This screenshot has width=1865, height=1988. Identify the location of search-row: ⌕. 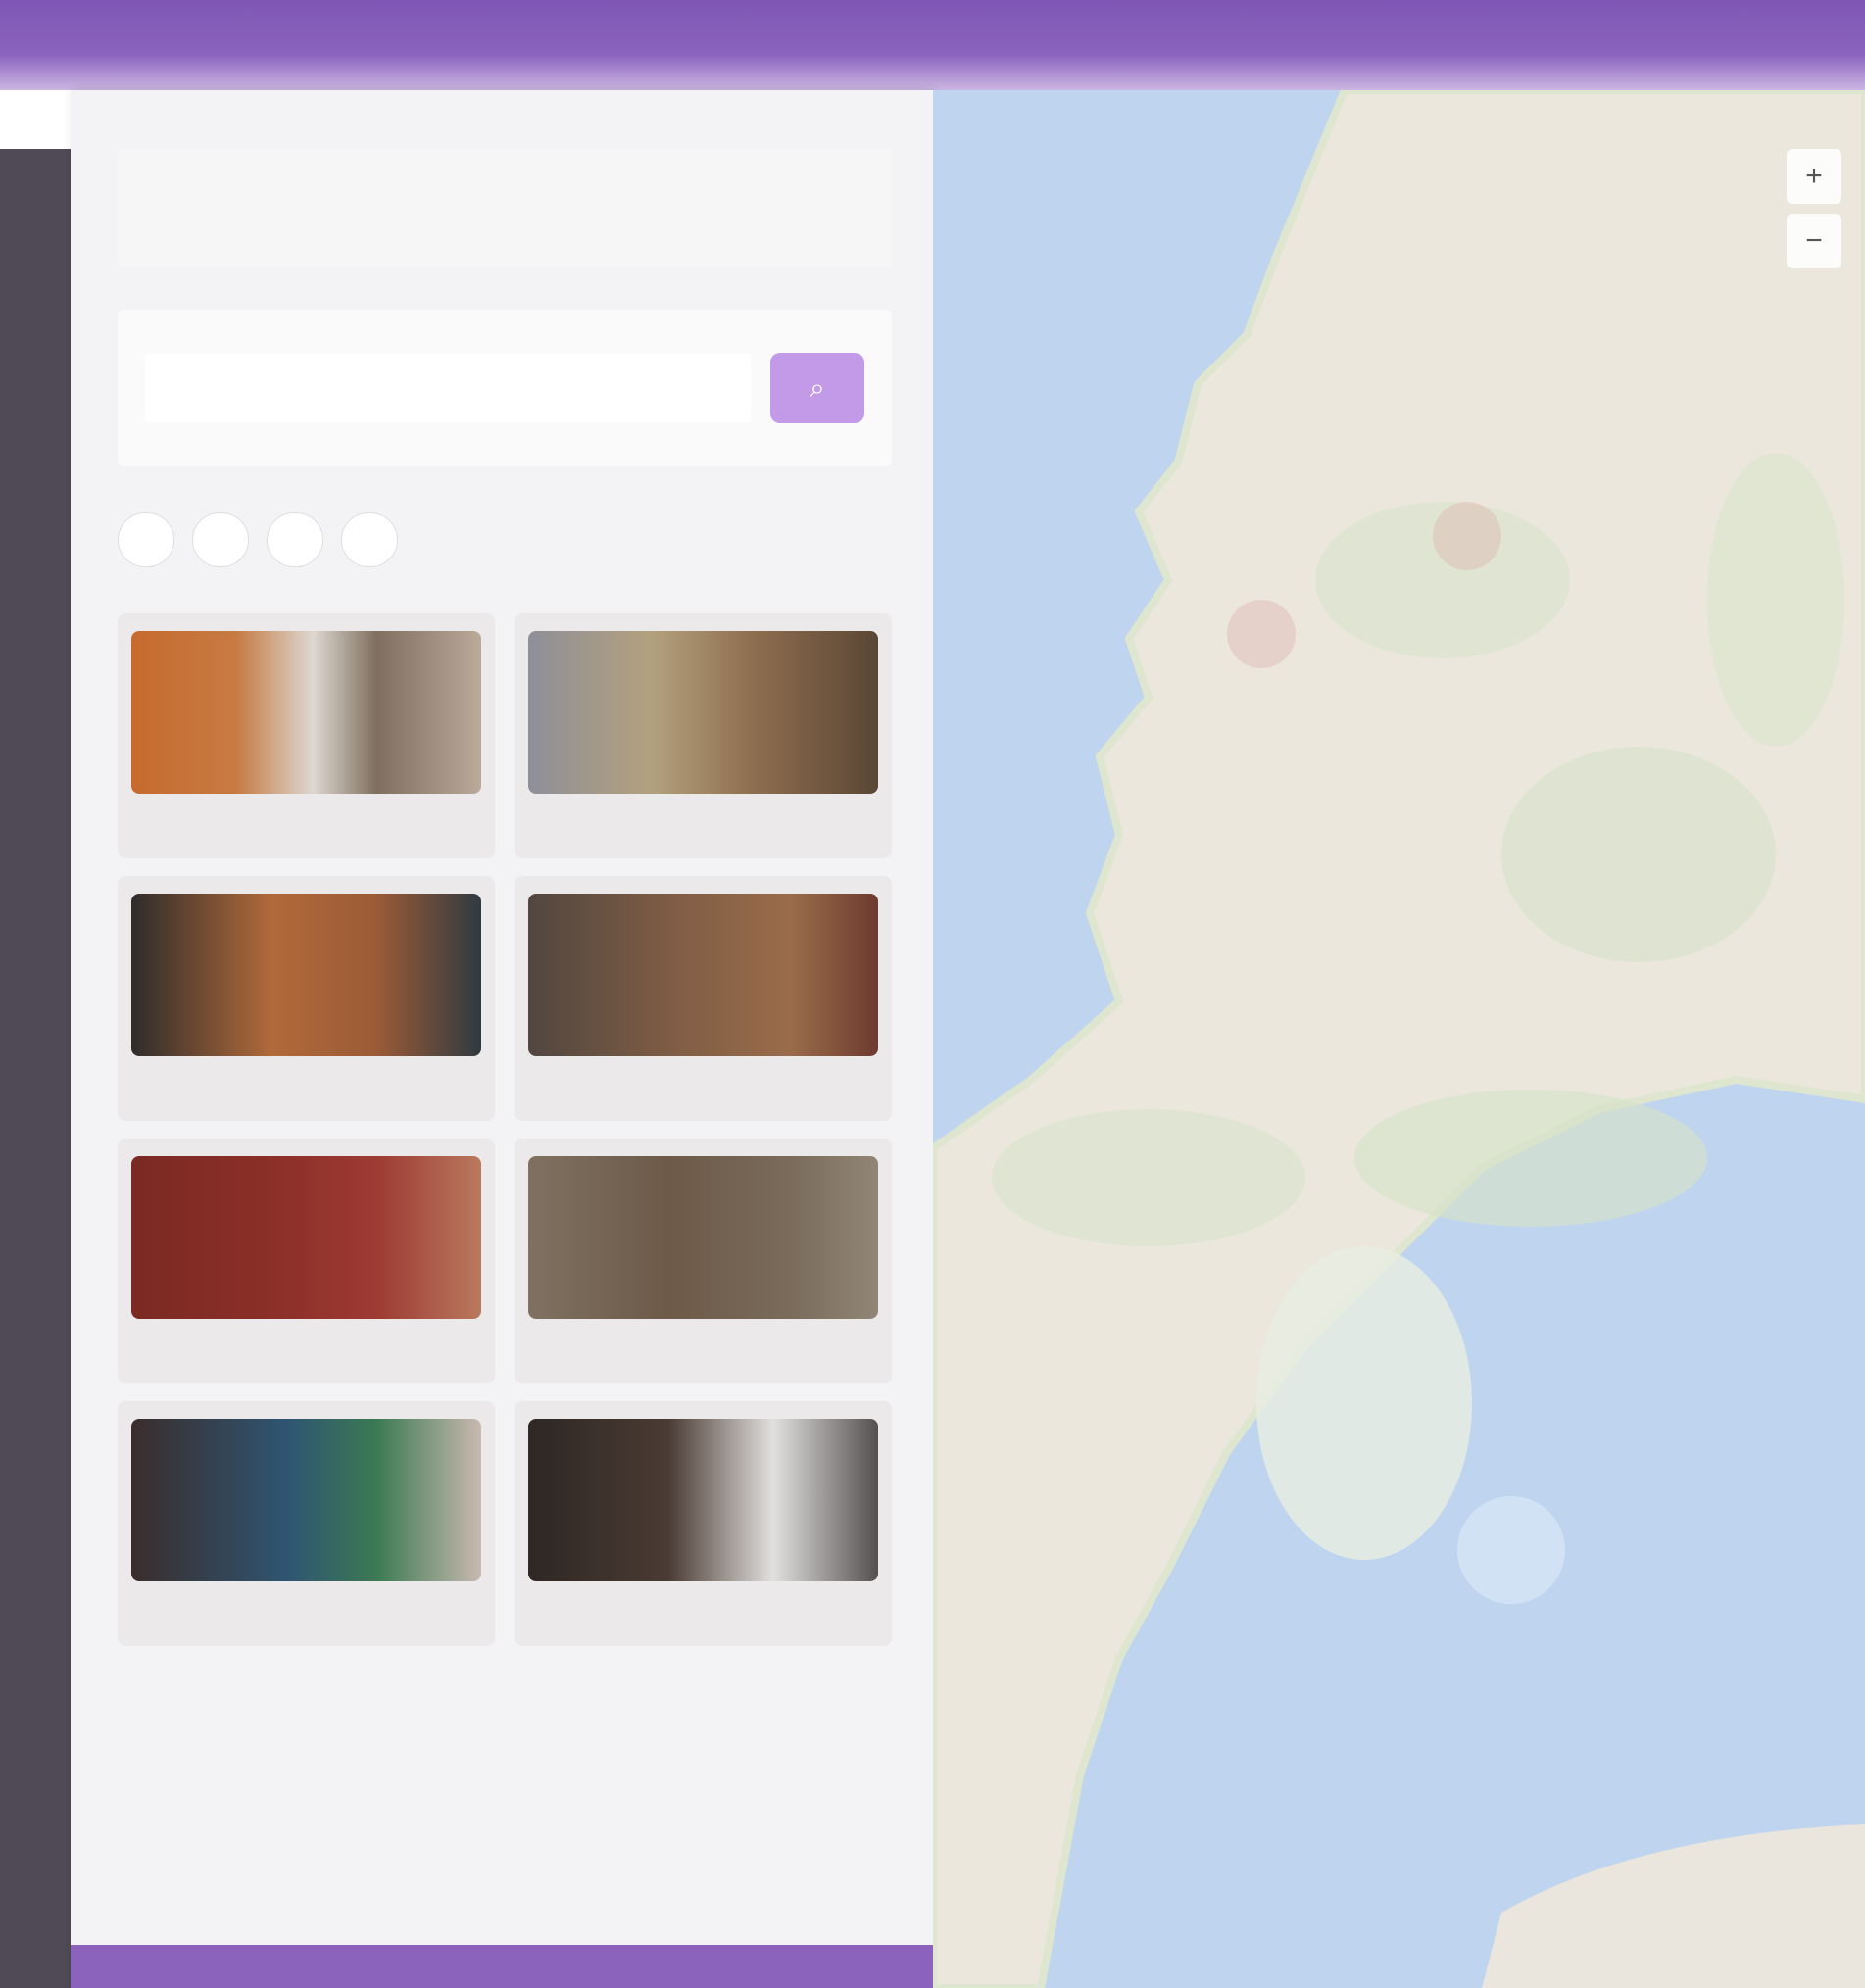
(505, 388).